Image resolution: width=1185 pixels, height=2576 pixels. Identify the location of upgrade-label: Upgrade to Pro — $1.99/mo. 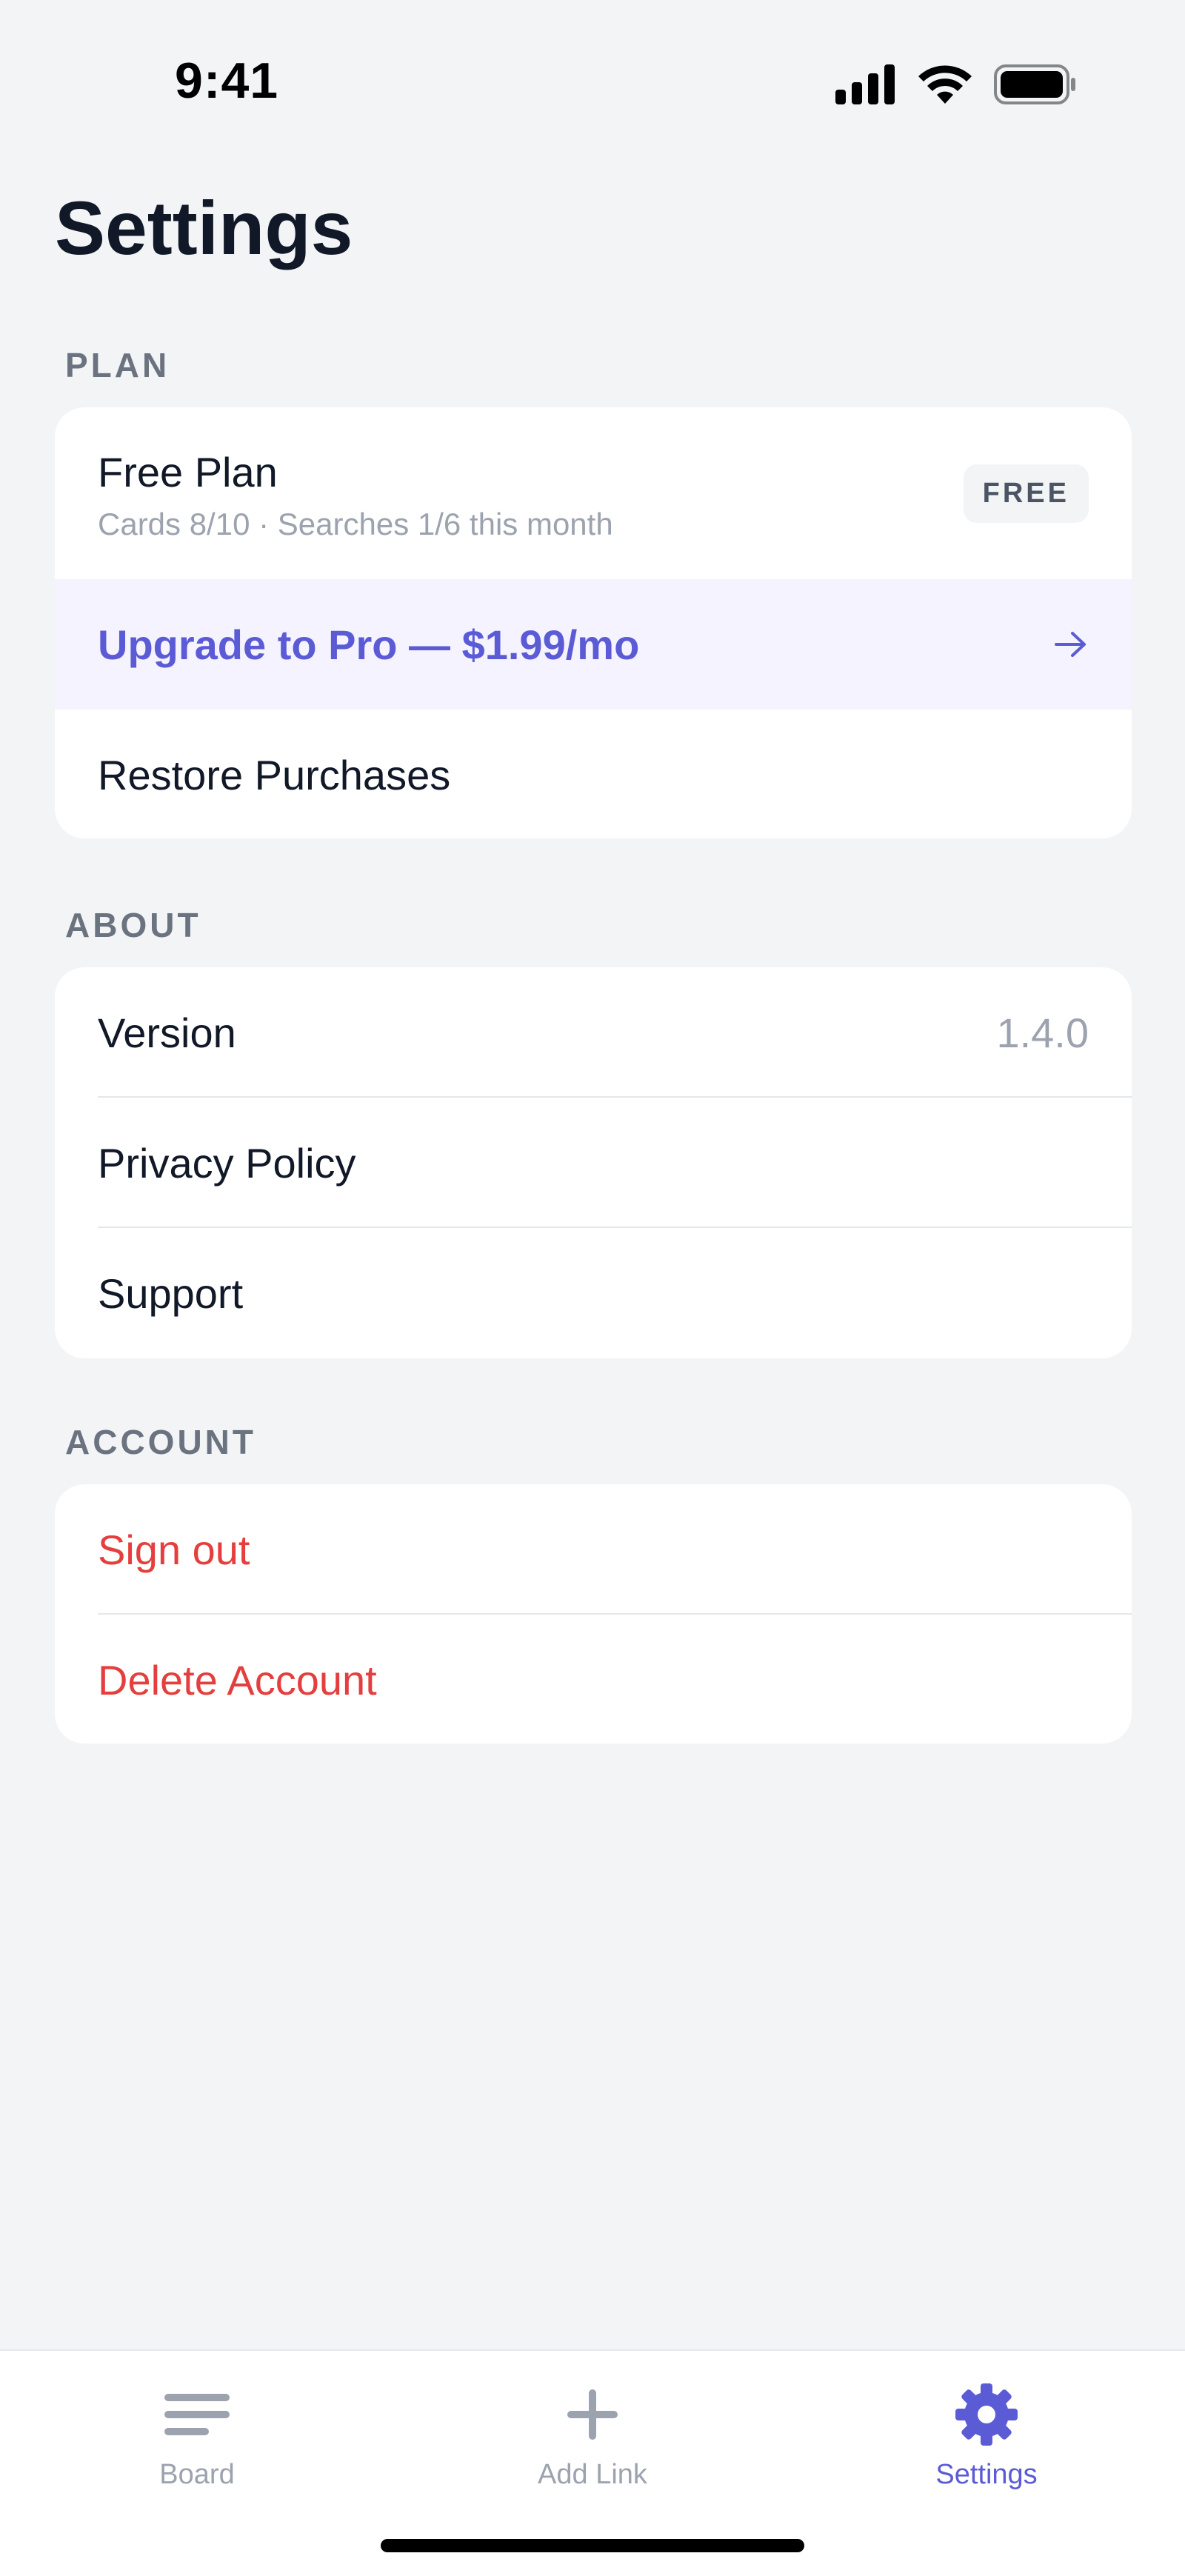
(369, 644).